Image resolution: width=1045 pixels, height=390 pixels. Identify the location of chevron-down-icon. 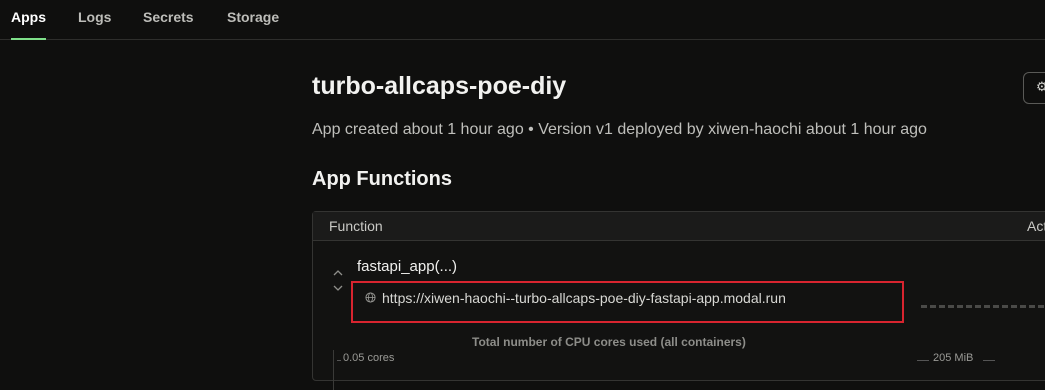
(338, 288).